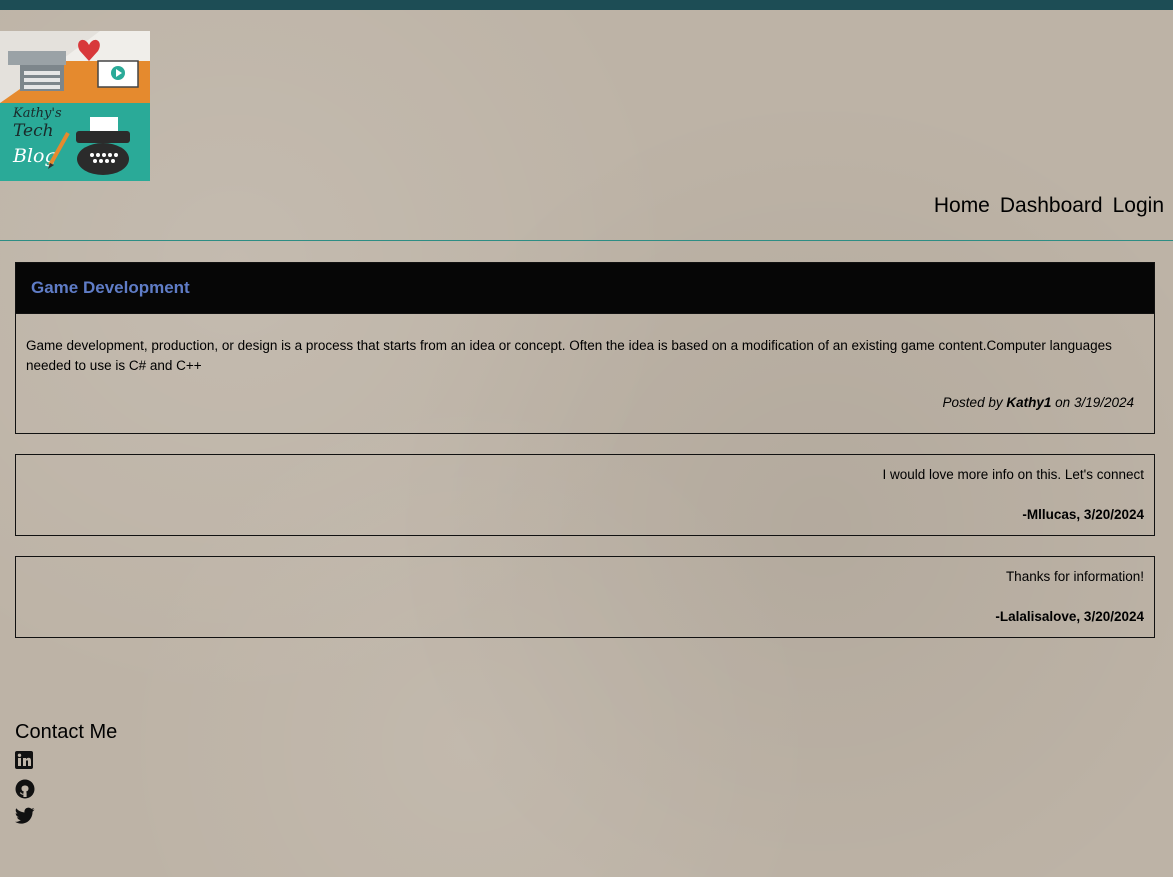  I want to click on top-bar, so click(586, 5).